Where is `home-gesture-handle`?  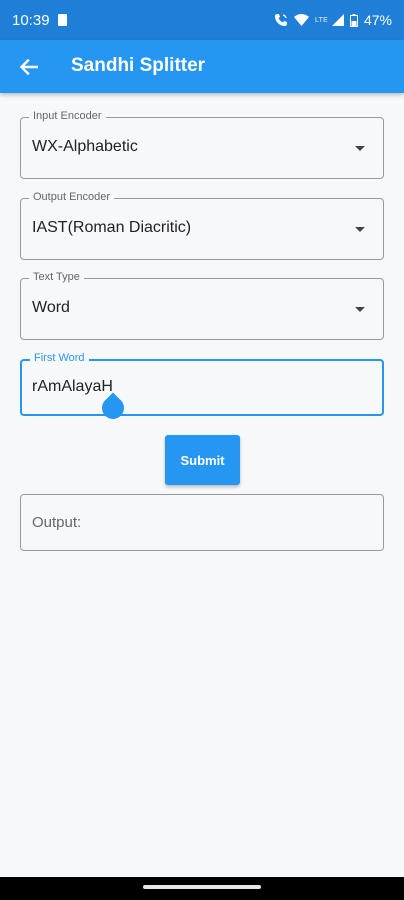 home-gesture-handle is located at coordinates (202, 887).